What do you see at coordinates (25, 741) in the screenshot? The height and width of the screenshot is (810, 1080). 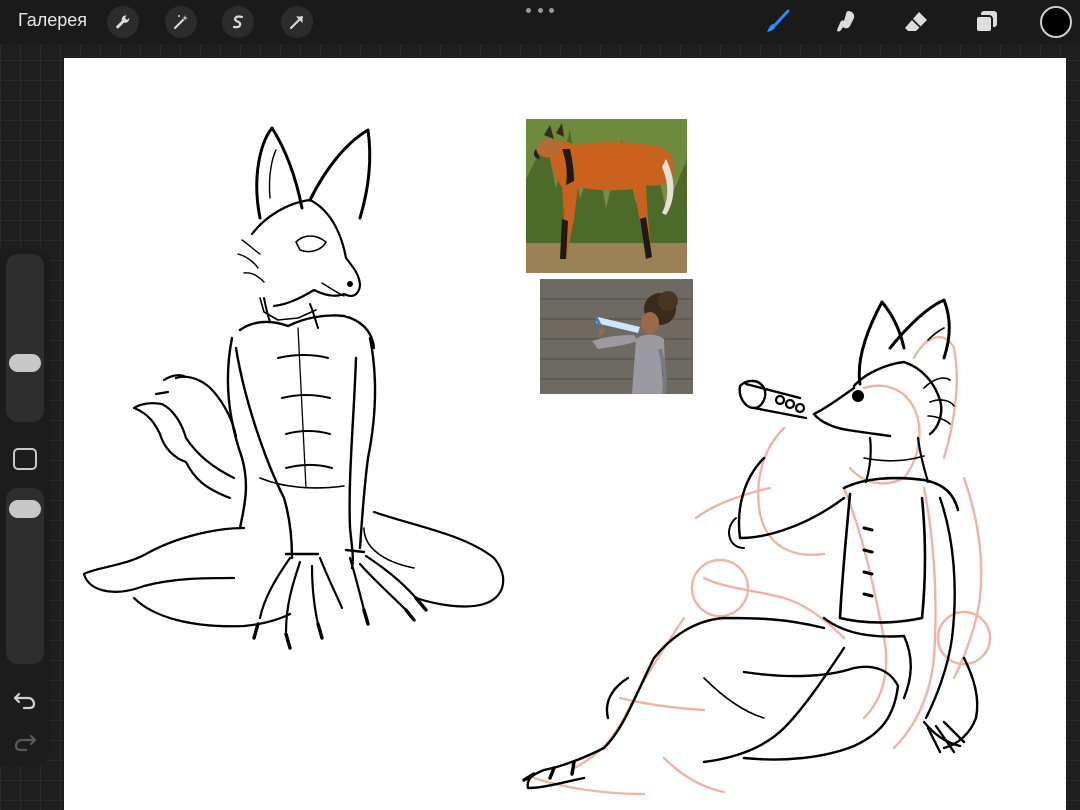 I see `redo-icon` at bounding box center [25, 741].